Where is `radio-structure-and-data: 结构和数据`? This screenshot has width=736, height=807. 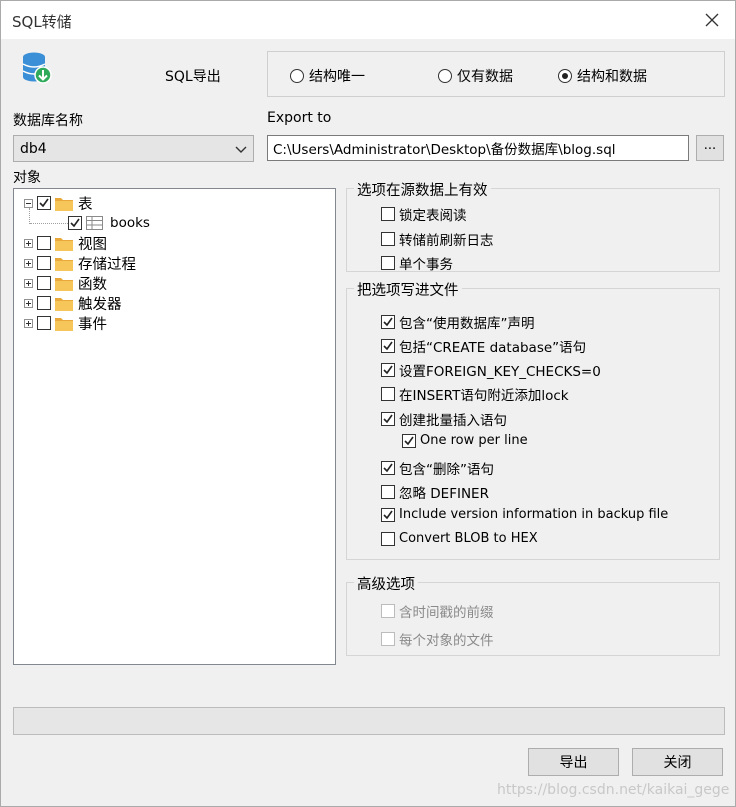
radio-structure-and-data: 结构和数据 is located at coordinates (602, 76).